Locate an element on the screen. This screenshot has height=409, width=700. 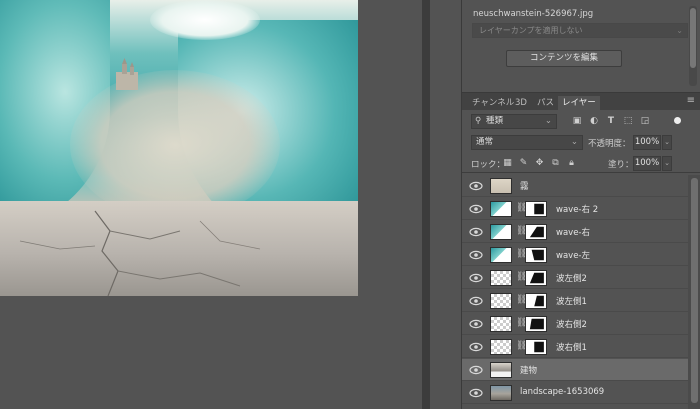
filter-kind-select: ⚲ 種類 ⌄ is located at coordinates (514, 121).